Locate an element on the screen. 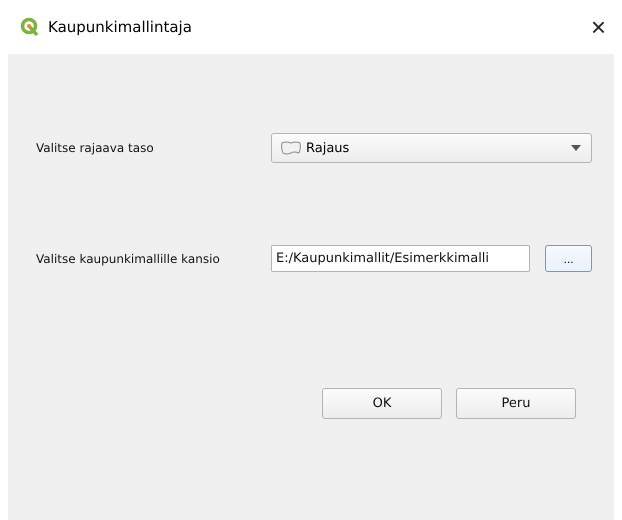 This screenshot has width=622, height=520. folder-path-field: E:/Kaupunkimallit/Esimerkkimalli is located at coordinates (400, 258).